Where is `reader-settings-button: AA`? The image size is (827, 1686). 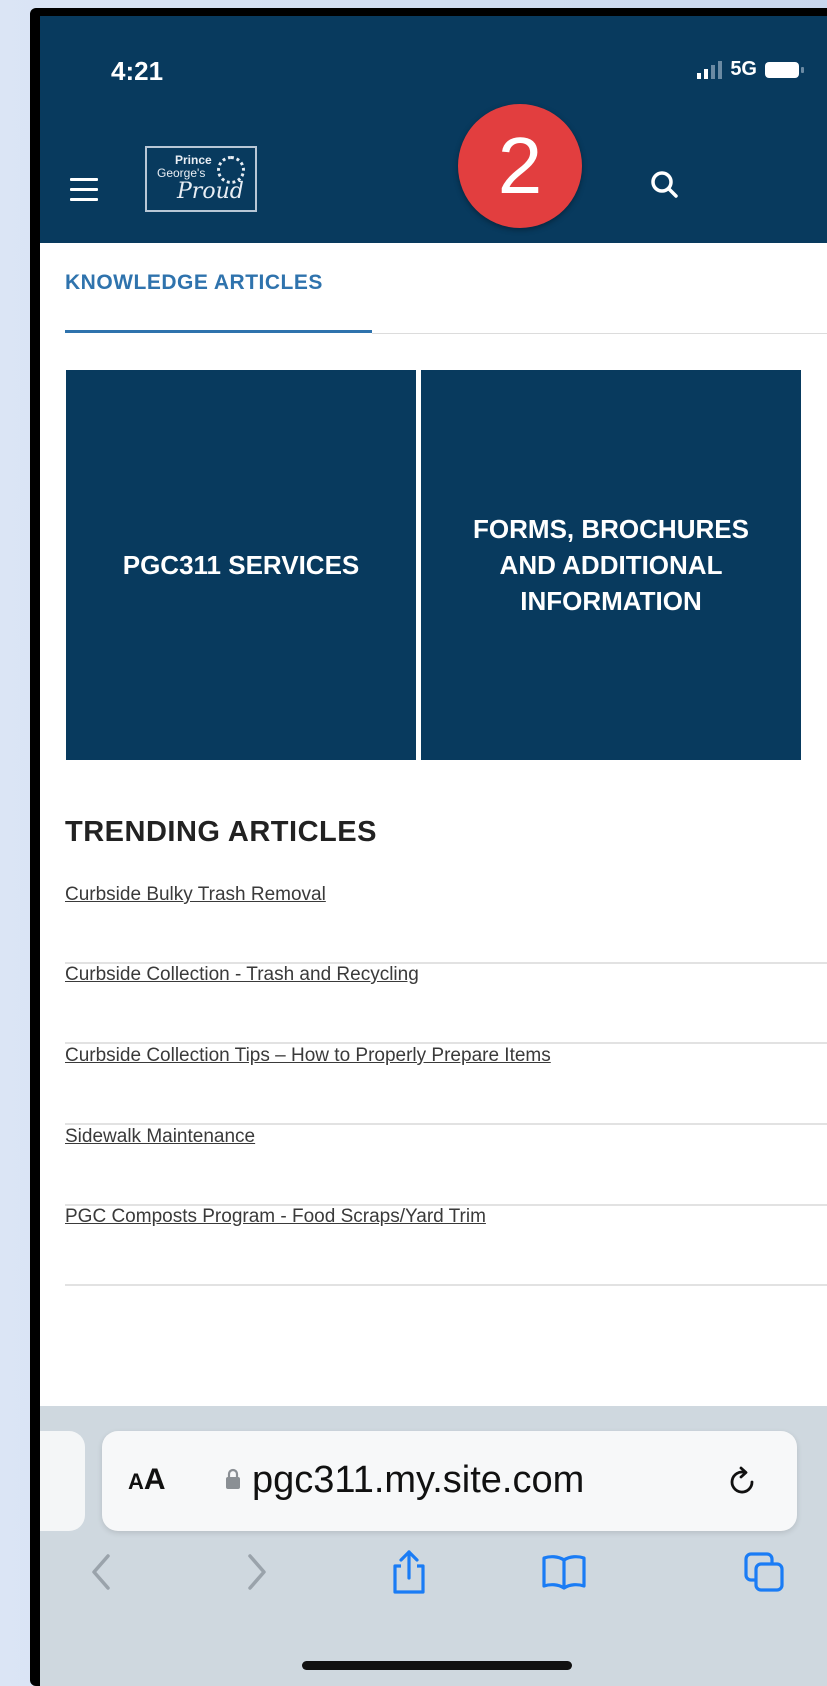 reader-settings-button: AA is located at coordinates (147, 1480).